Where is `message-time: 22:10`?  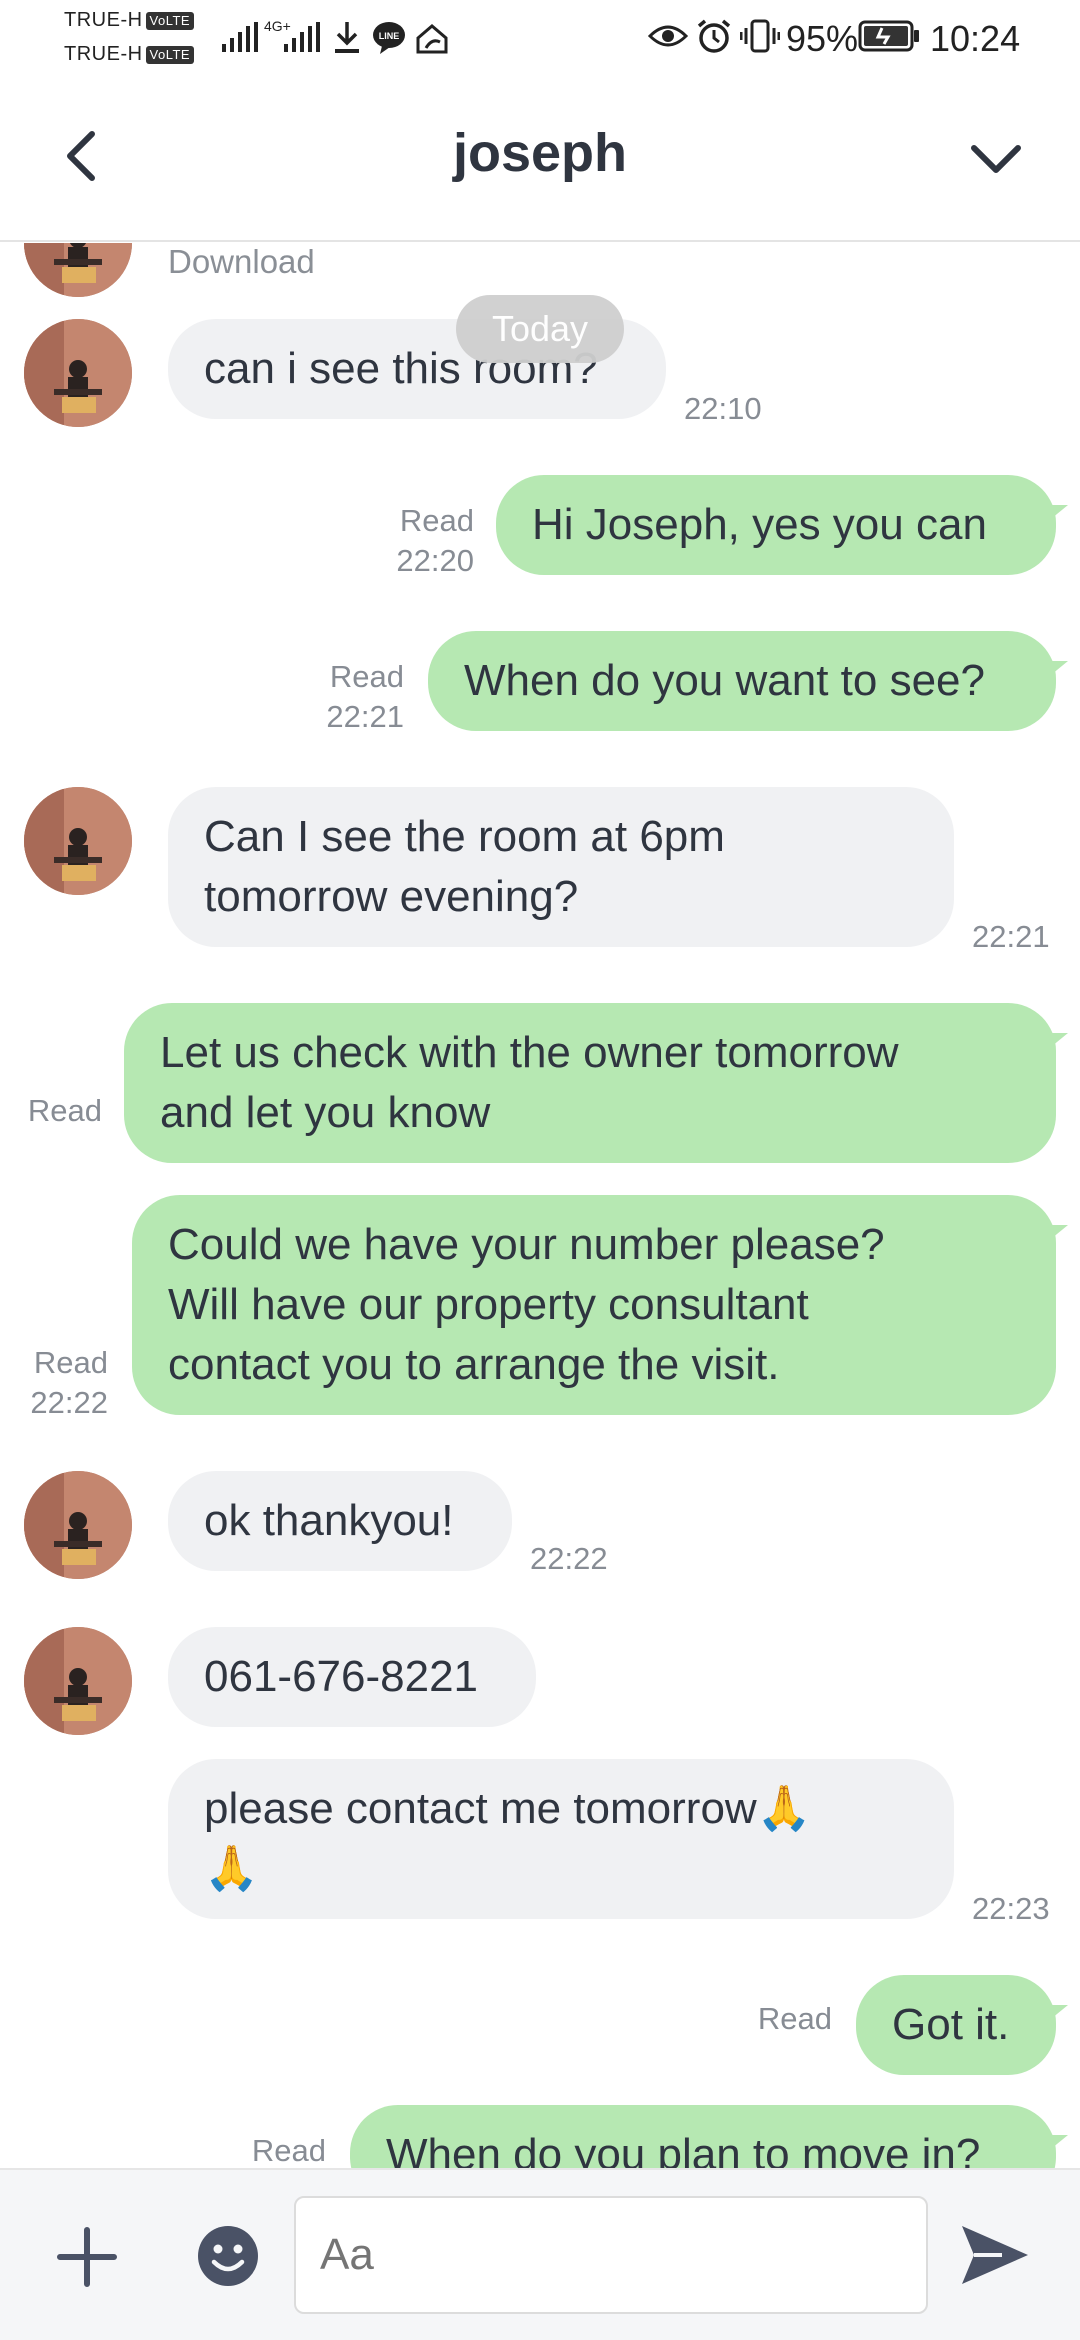
message-time: 22:10 is located at coordinates (723, 408).